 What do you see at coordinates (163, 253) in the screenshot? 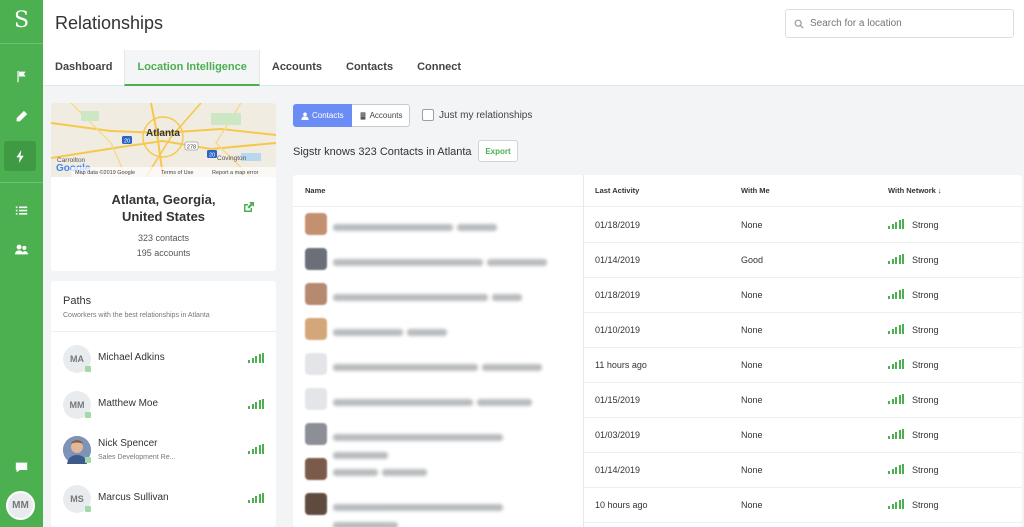
I see `accounts-count: 195 accounts` at bounding box center [163, 253].